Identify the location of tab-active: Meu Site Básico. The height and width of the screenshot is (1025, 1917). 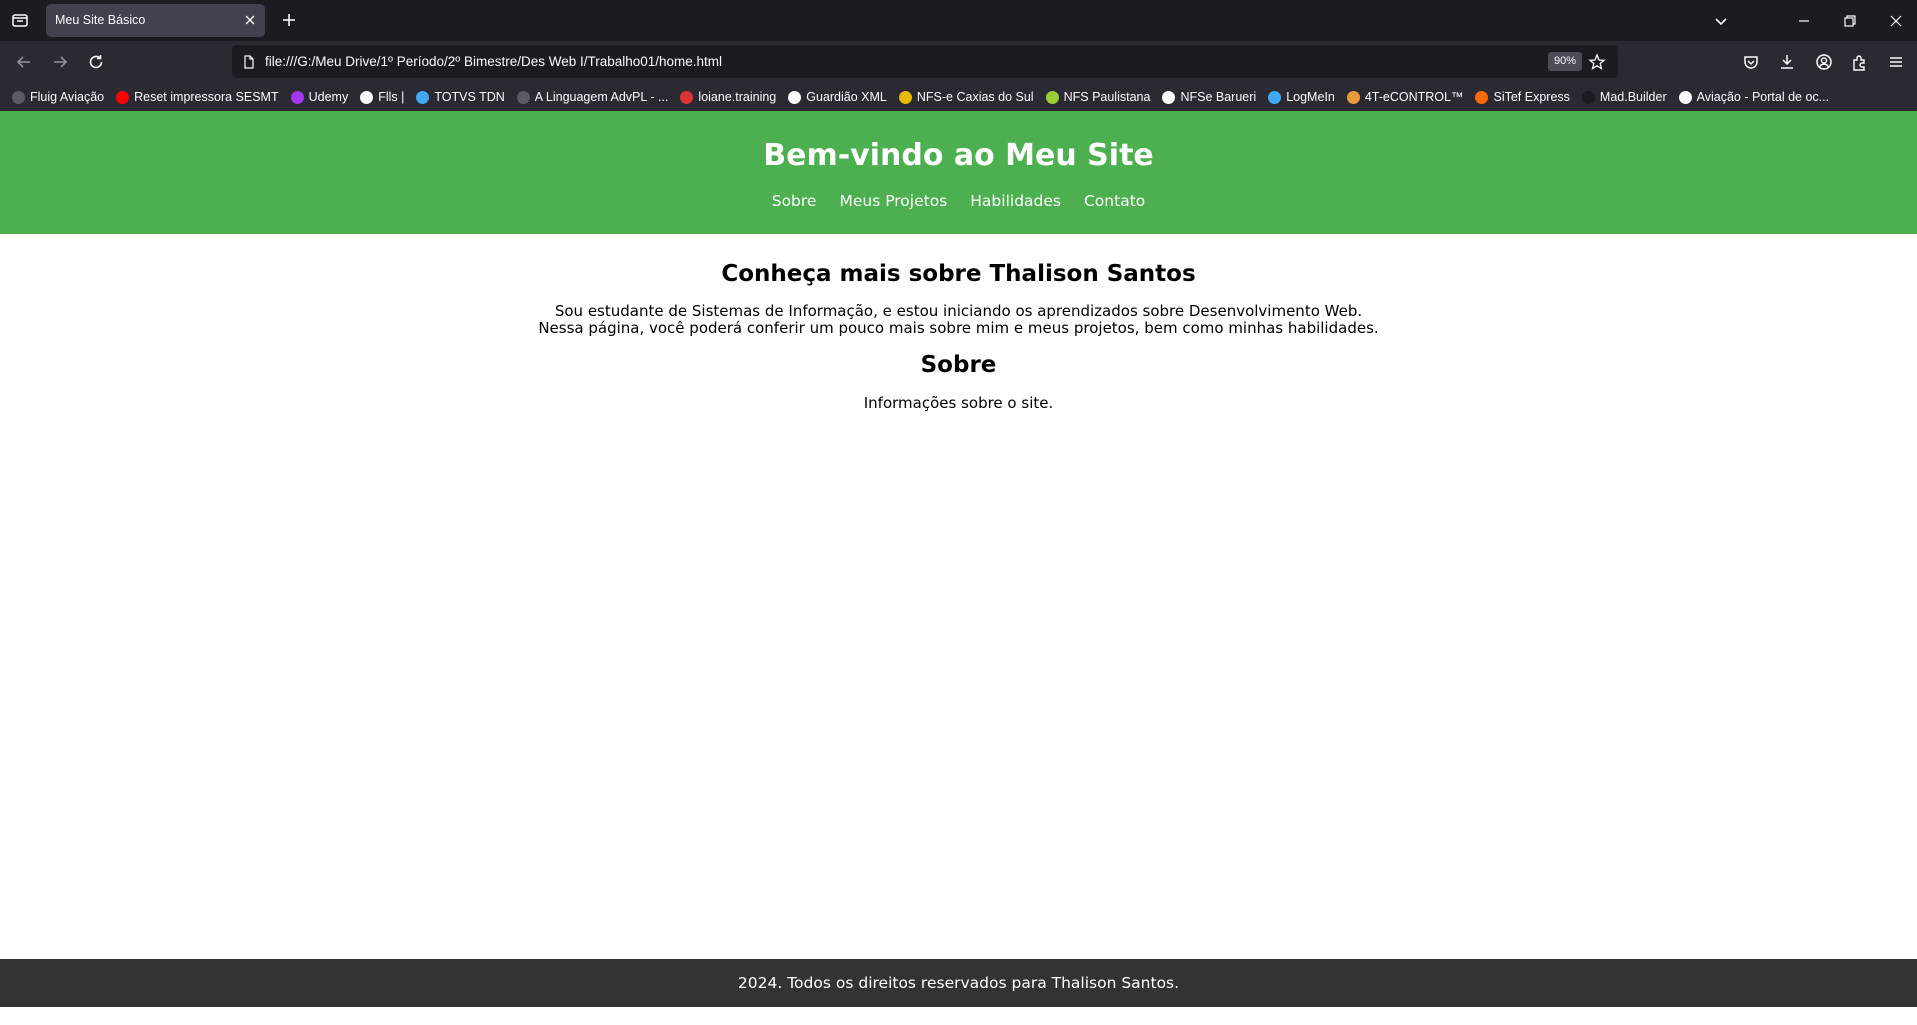
(155, 20).